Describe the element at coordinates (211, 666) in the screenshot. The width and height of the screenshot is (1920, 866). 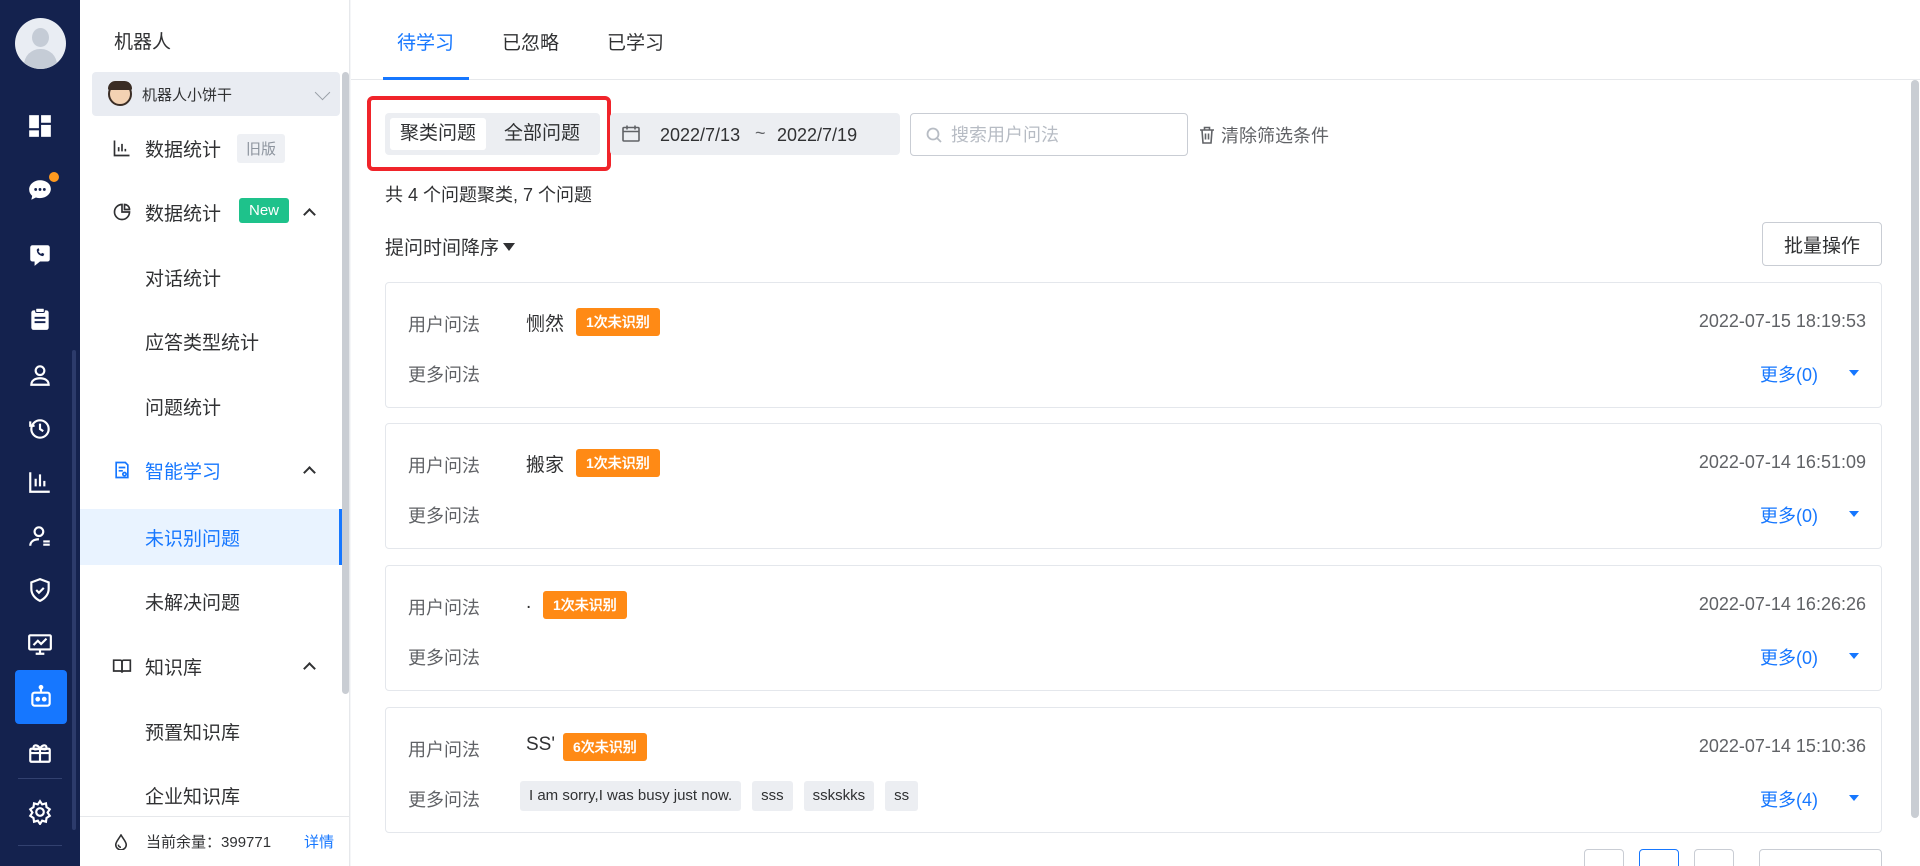
I see `sidebar-item-knowledge-base: 知识库` at that location.